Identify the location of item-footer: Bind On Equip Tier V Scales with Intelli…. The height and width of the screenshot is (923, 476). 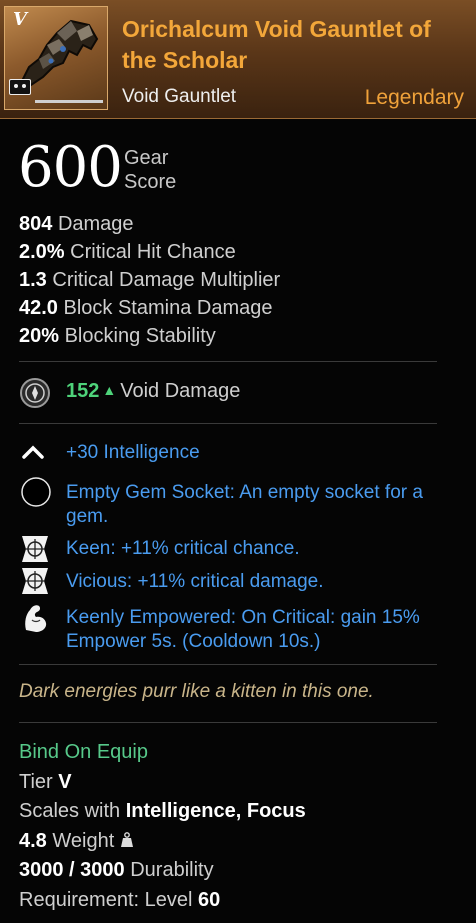
(162, 826).